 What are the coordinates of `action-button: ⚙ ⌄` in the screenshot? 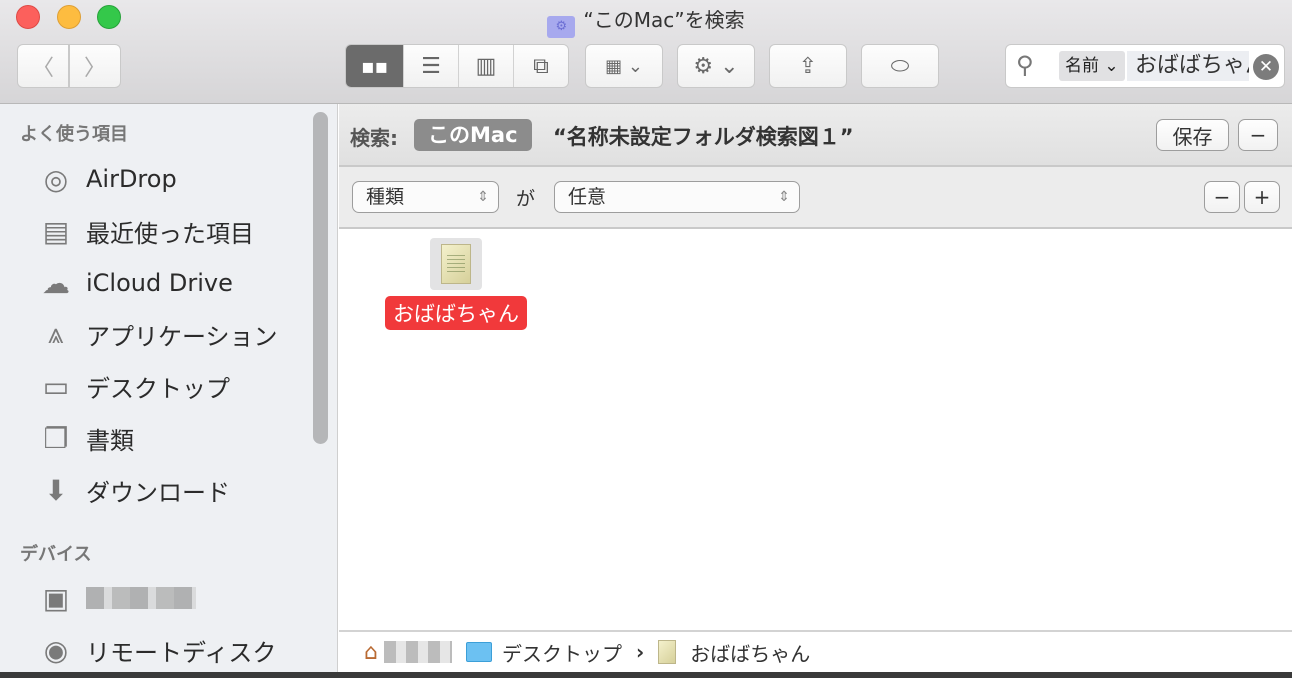 It's located at (716, 66).